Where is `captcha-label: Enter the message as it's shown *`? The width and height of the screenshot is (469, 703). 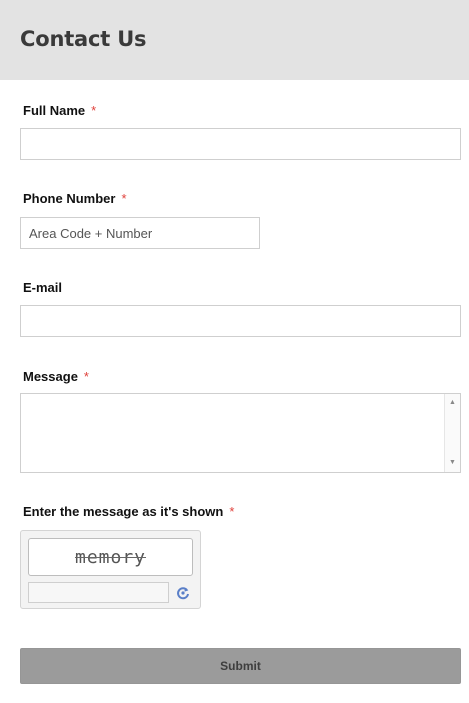
captcha-label: Enter the message as it's shown * is located at coordinates (128, 511).